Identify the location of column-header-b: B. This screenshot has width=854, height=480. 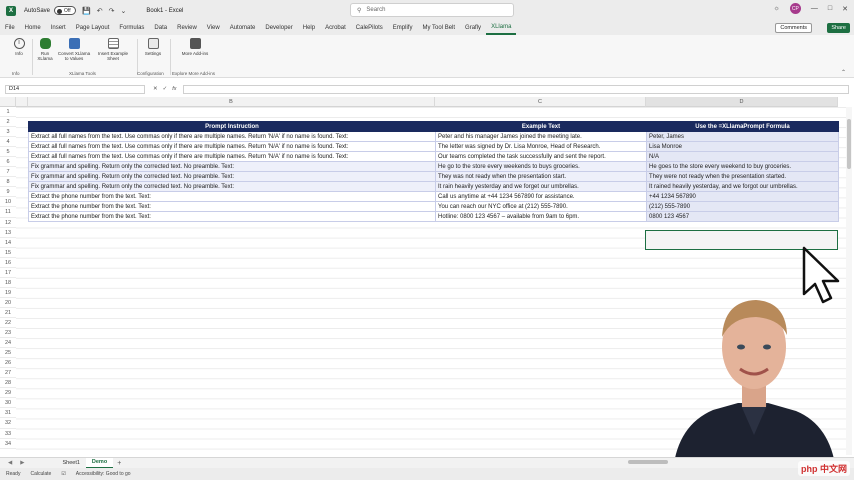
(231, 102).